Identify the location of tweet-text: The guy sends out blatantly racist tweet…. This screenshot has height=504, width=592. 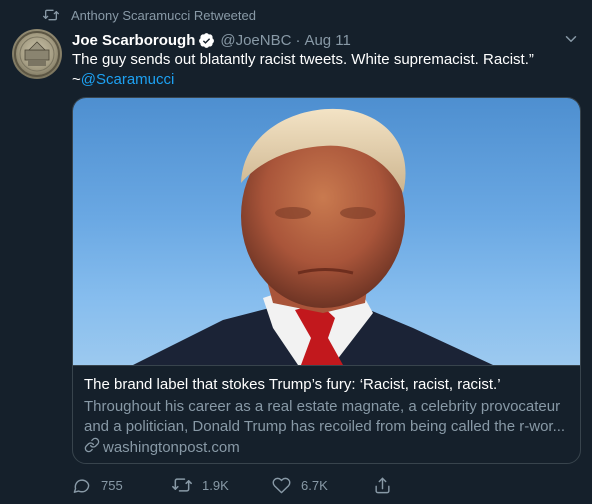
(324, 70).